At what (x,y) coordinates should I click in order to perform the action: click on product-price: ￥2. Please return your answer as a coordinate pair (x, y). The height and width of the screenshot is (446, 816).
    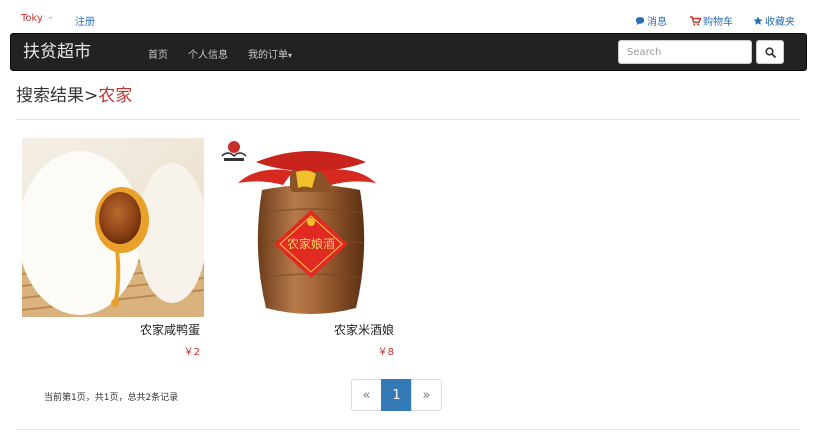
    Looking at the image, I should click on (191, 352).